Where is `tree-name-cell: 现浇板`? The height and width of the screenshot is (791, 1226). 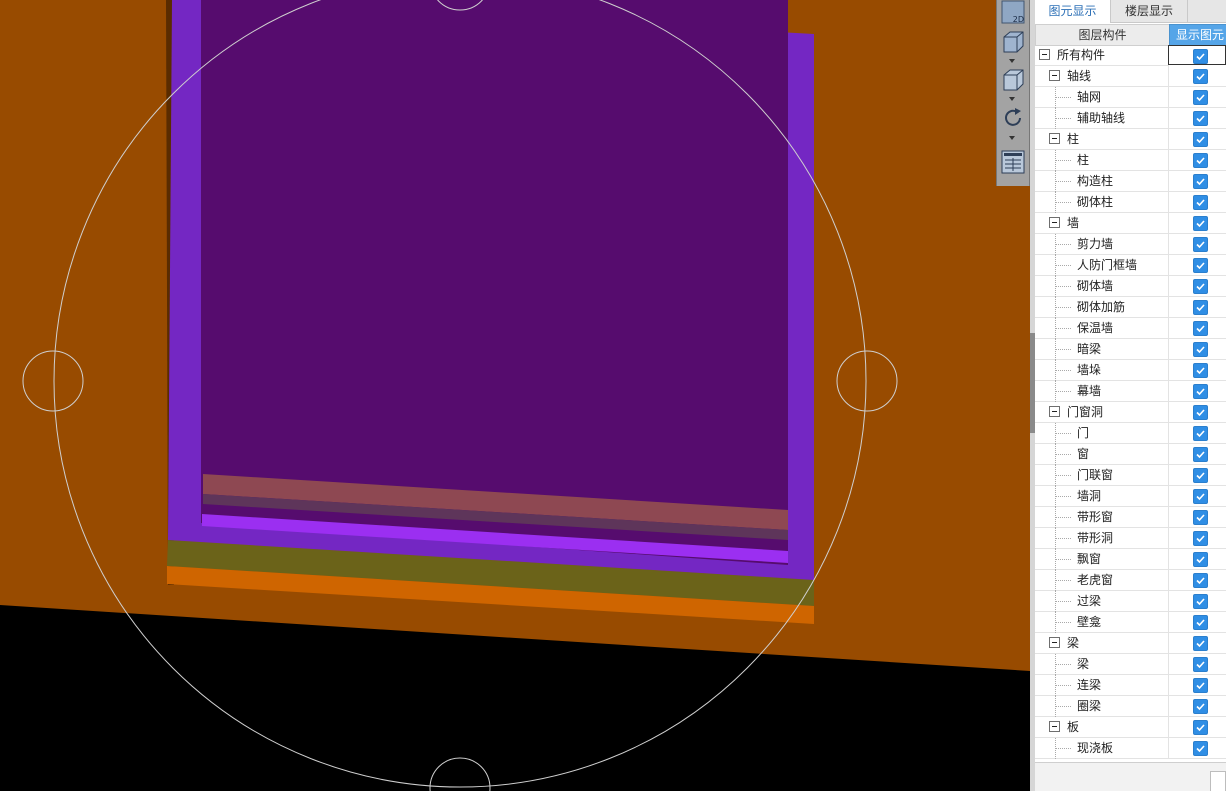
tree-name-cell: 现浇板 is located at coordinates (1102, 748).